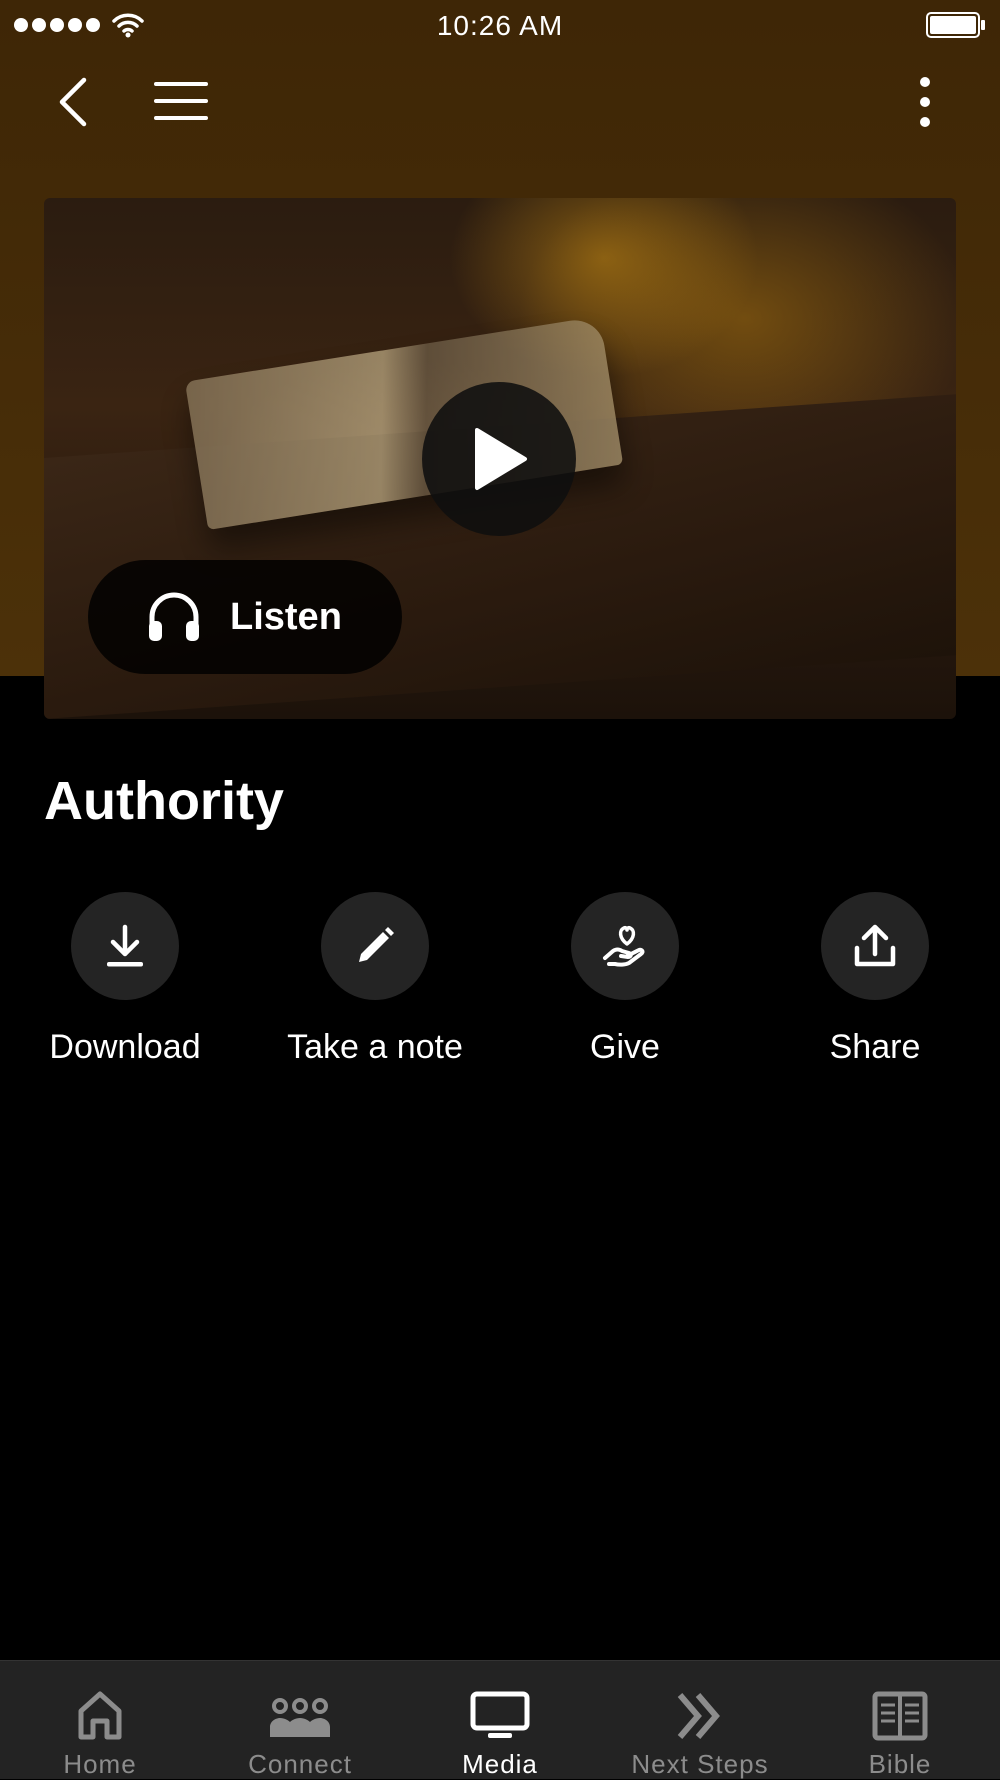 This screenshot has width=1000, height=1780. Describe the element at coordinates (625, 1047) in the screenshot. I see `give-label: Give` at that location.